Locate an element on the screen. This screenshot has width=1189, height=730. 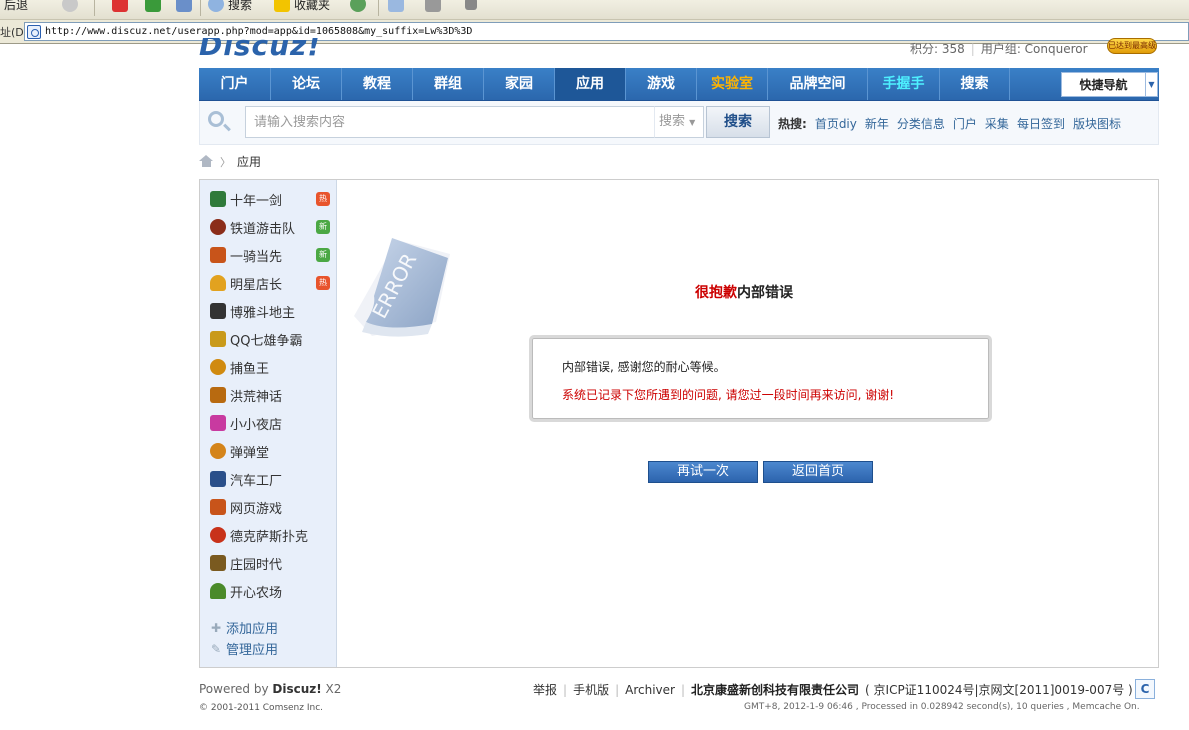
sidebar-app-item: 明星店长 热 is located at coordinates (270, 283).